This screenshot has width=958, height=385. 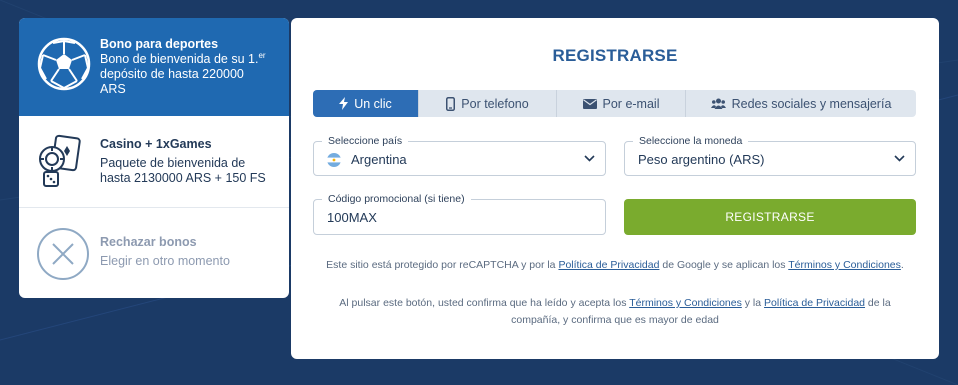 I want to click on bonus-desc-line: Paquete de bienvenida de, so click(x=173, y=163).